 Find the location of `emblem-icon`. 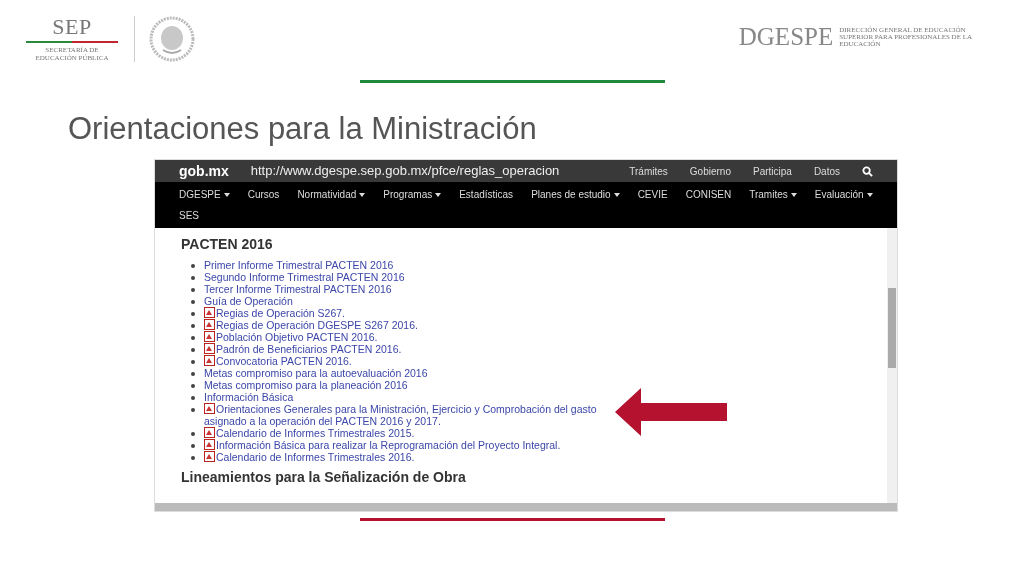

emblem-icon is located at coordinates (172, 39).